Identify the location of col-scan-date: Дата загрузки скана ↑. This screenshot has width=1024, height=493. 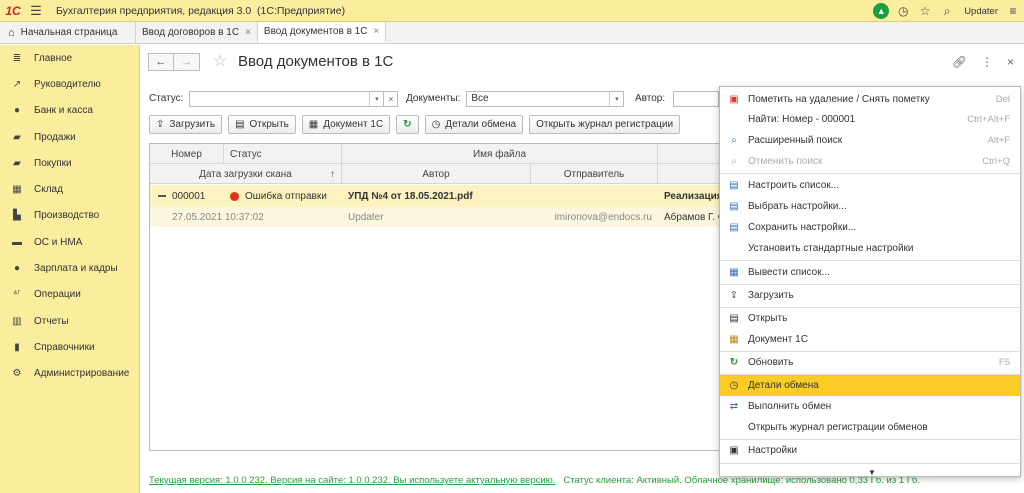
(246, 174).